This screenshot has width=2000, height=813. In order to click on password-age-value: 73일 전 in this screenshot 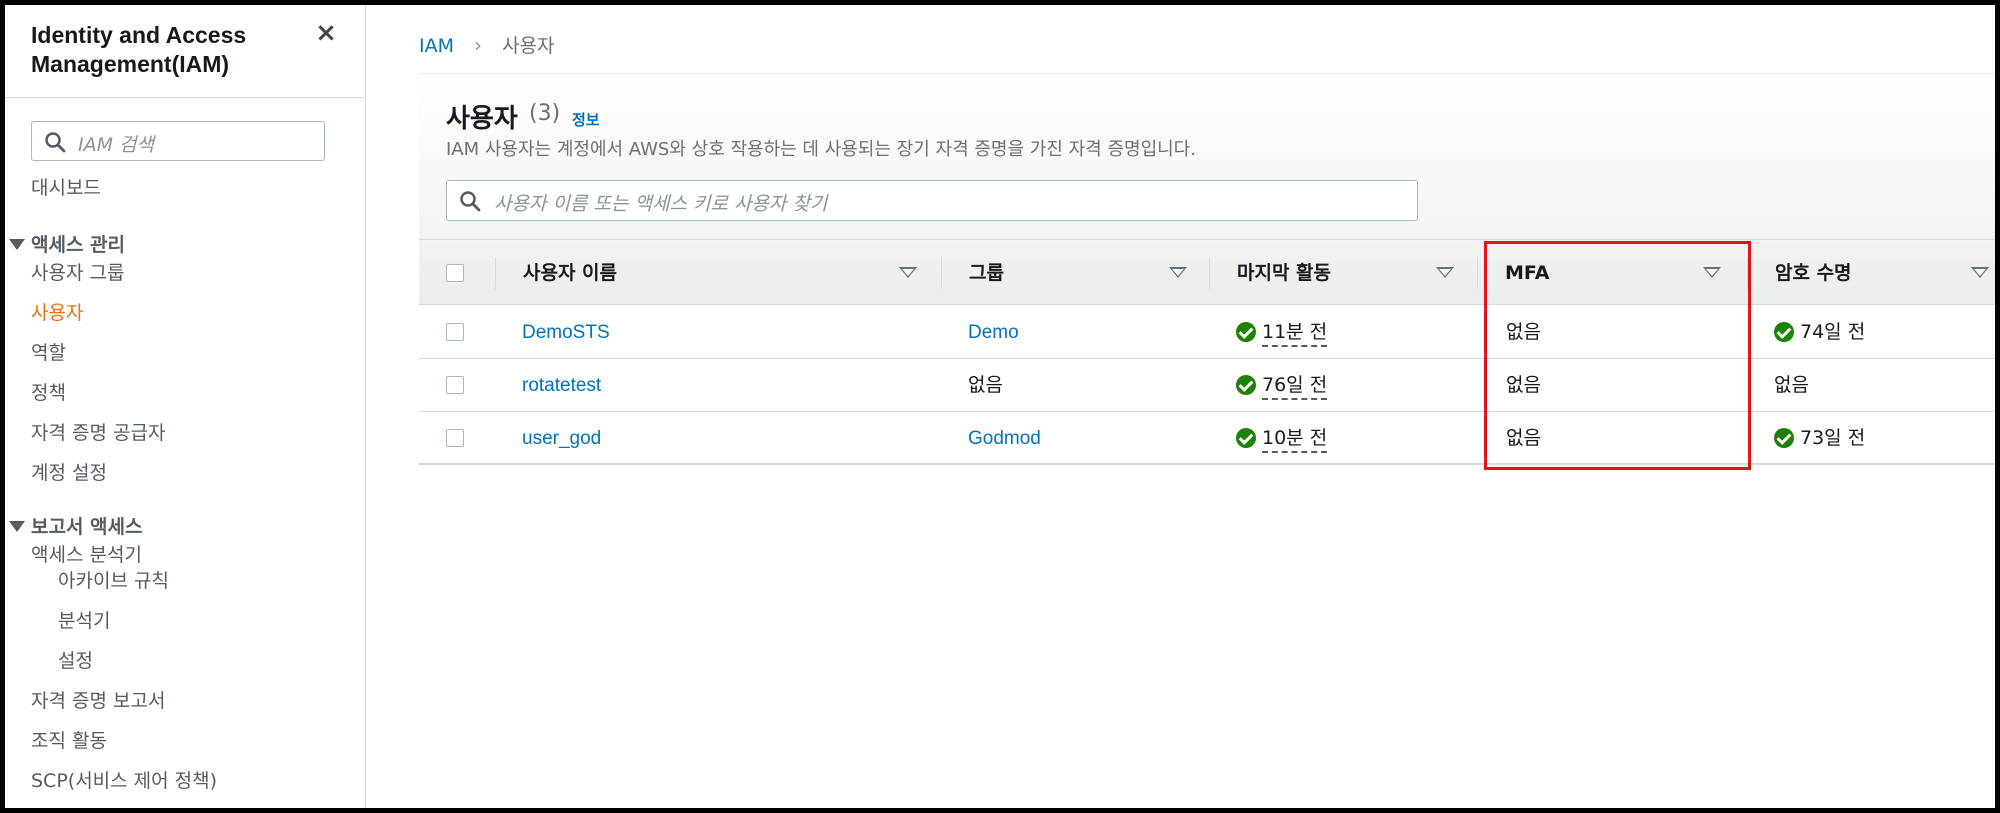, I will do `click(1833, 438)`.